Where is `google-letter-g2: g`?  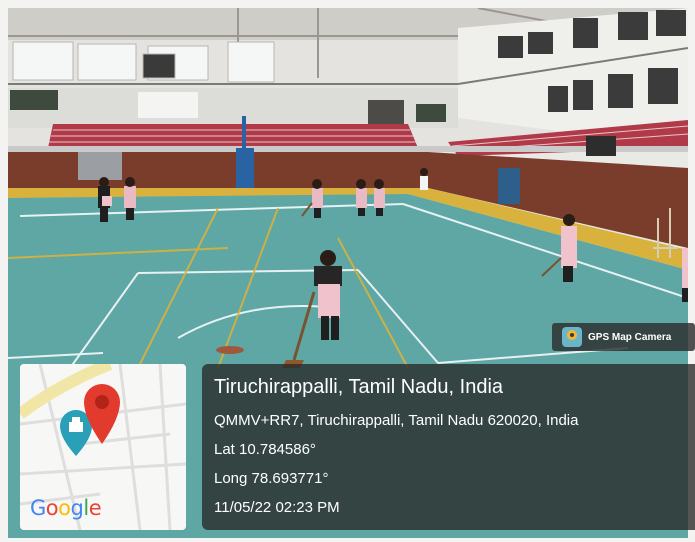
google-letter-g2: g is located at coordinates (77, 508).